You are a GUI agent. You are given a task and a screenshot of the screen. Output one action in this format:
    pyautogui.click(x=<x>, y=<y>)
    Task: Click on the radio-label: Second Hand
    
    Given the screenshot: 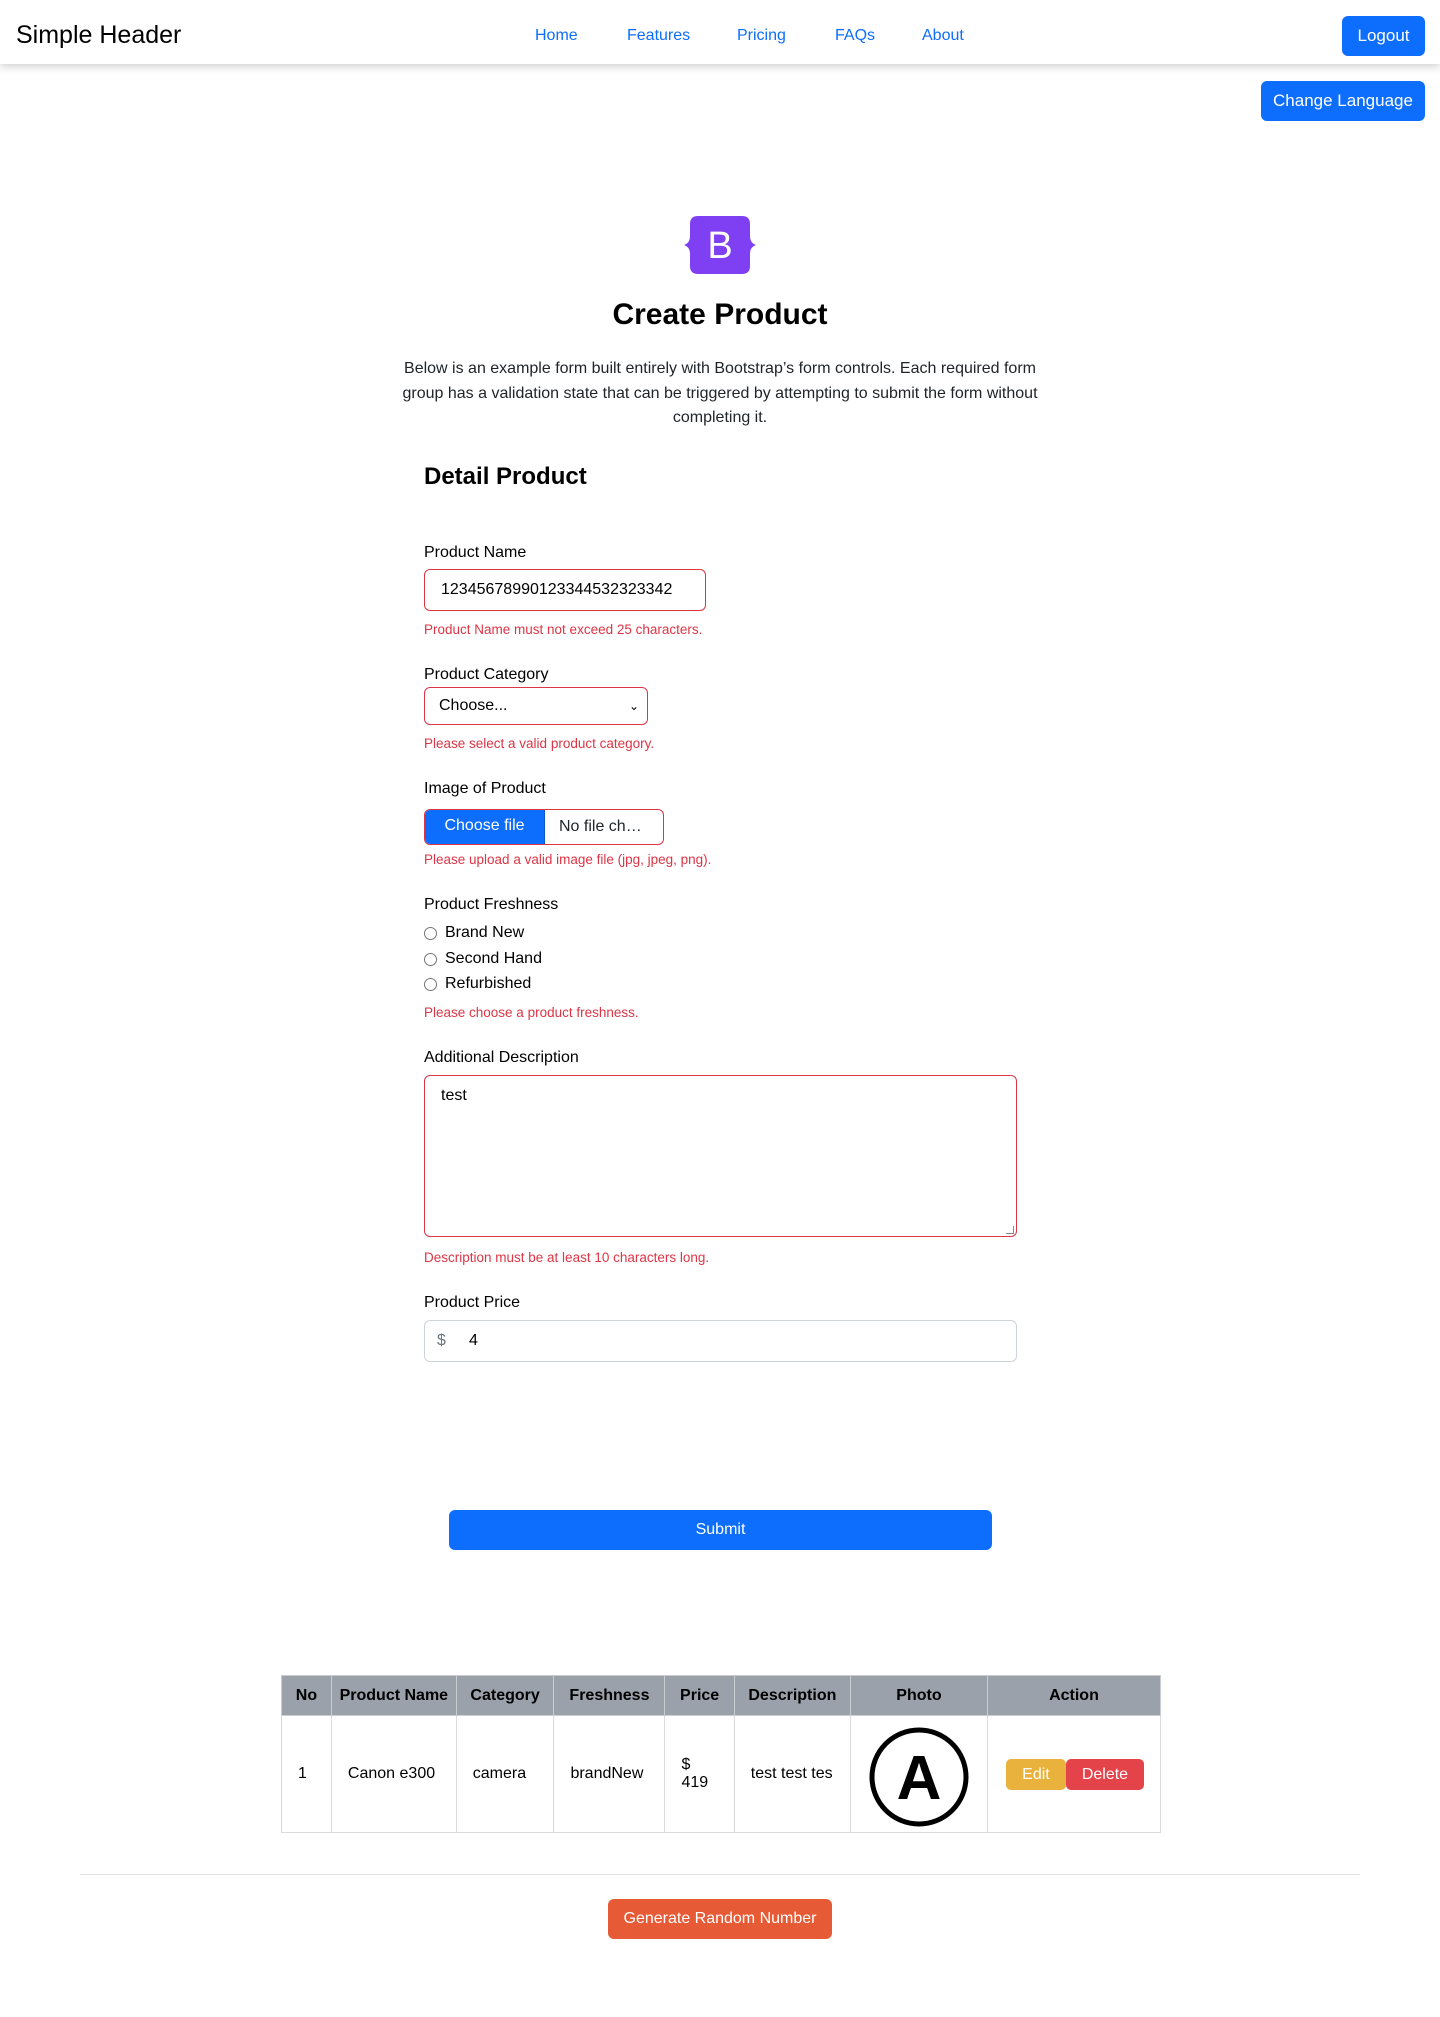 What is the action you would take?
    pyautogui.click(x=493, y=958)
    